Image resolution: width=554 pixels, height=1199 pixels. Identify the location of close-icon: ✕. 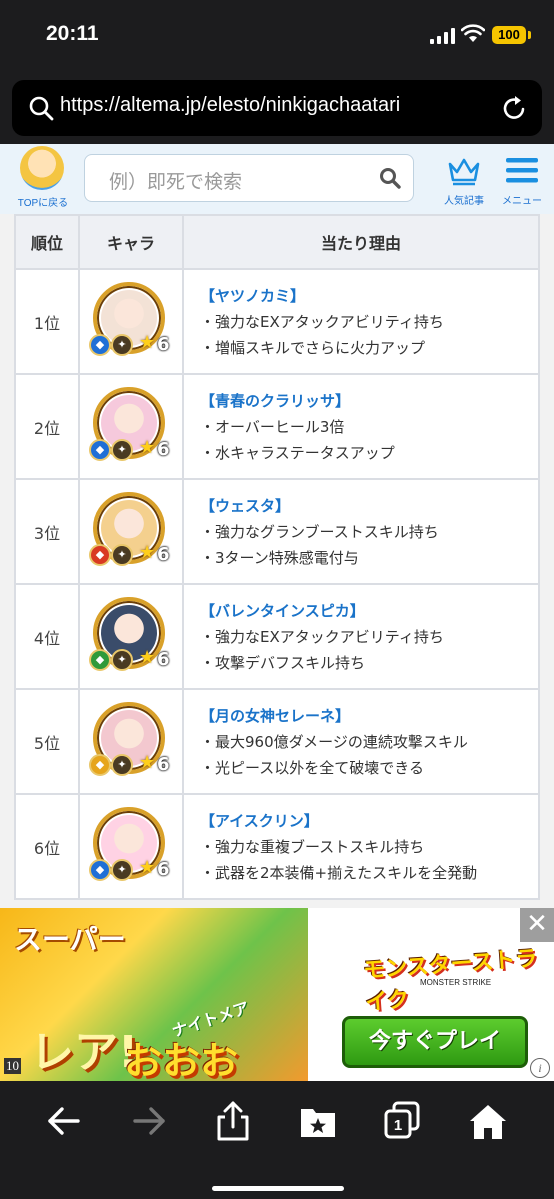
(537, 924).